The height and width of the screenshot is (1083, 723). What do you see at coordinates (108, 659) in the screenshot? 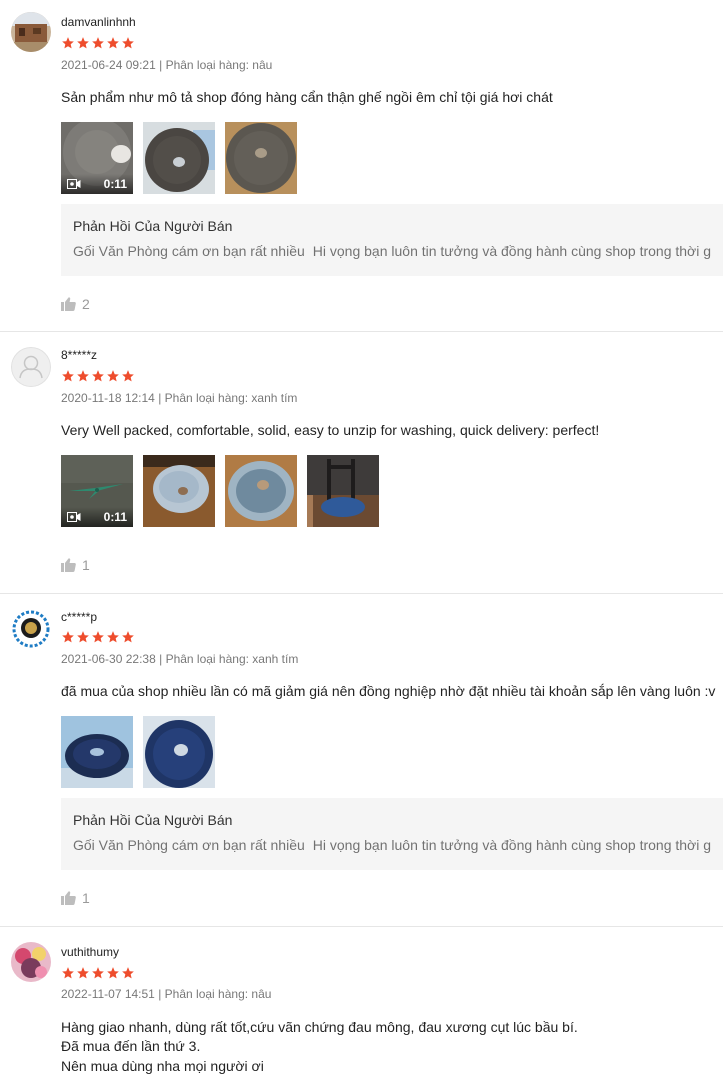
I see `review-date: 2021-06-30 22:38` at bounding box center [108, 659].